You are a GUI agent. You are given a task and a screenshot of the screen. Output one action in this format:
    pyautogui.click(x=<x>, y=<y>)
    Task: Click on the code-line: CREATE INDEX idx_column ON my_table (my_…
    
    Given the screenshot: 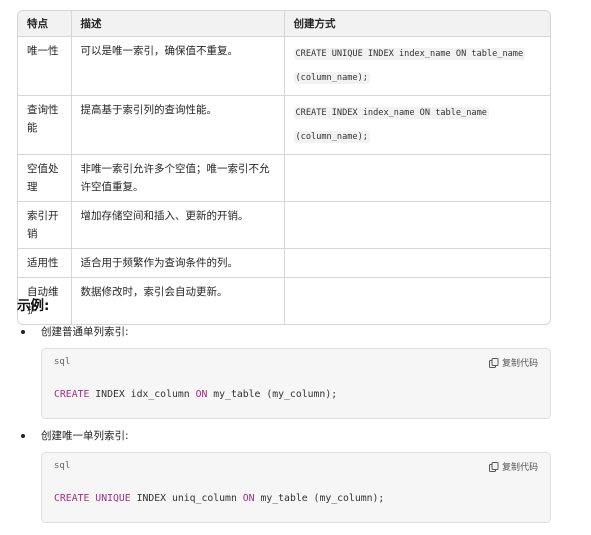 What is the action you would take?
    pyautogui.click(x=195, y=394)
    